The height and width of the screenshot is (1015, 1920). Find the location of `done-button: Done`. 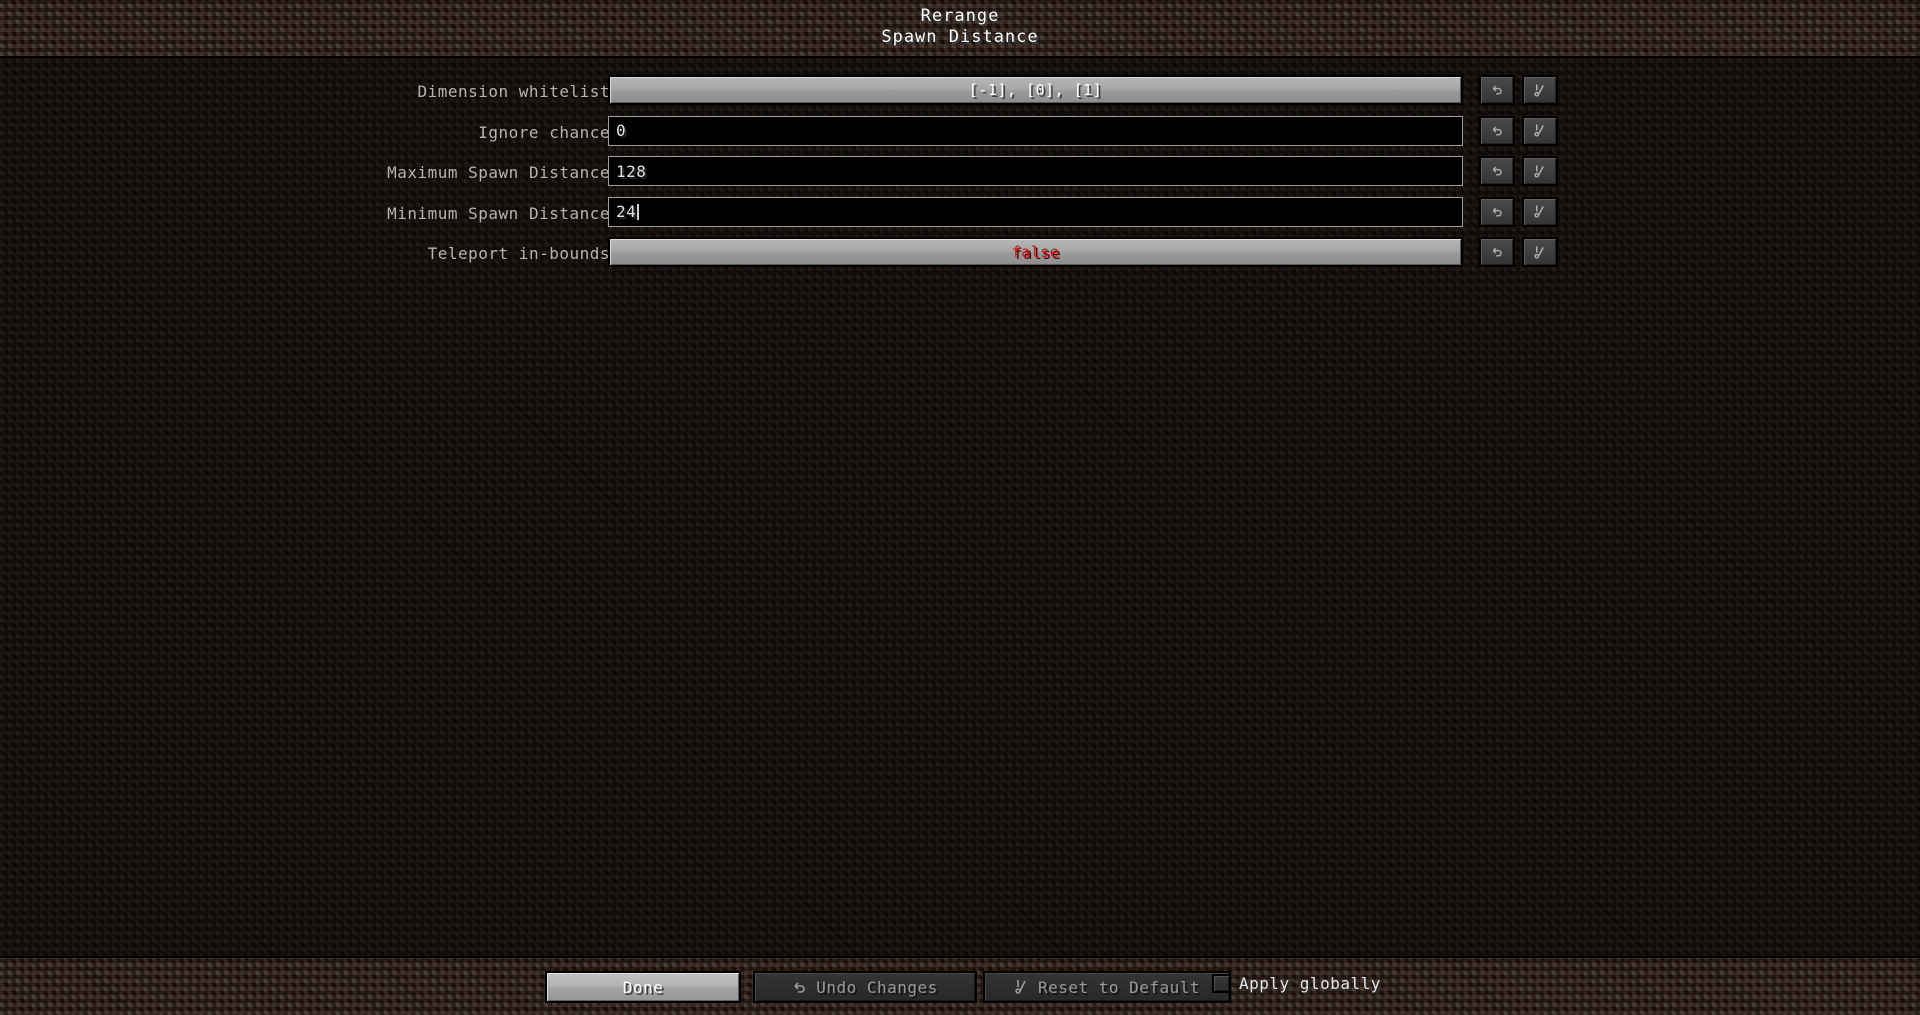

done-button: Done is located at coordinates (643, 987).